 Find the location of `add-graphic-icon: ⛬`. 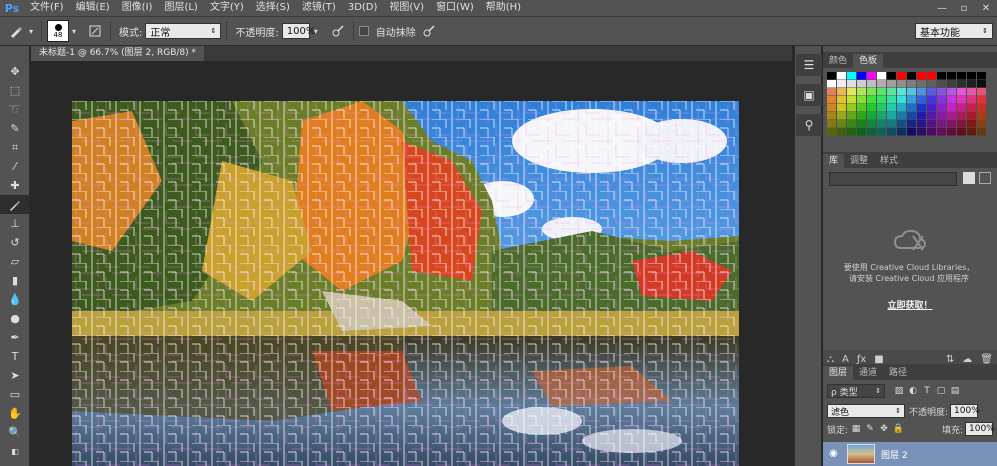

add-graphic-icon: ⛬ is located at coordinates (830, 359).